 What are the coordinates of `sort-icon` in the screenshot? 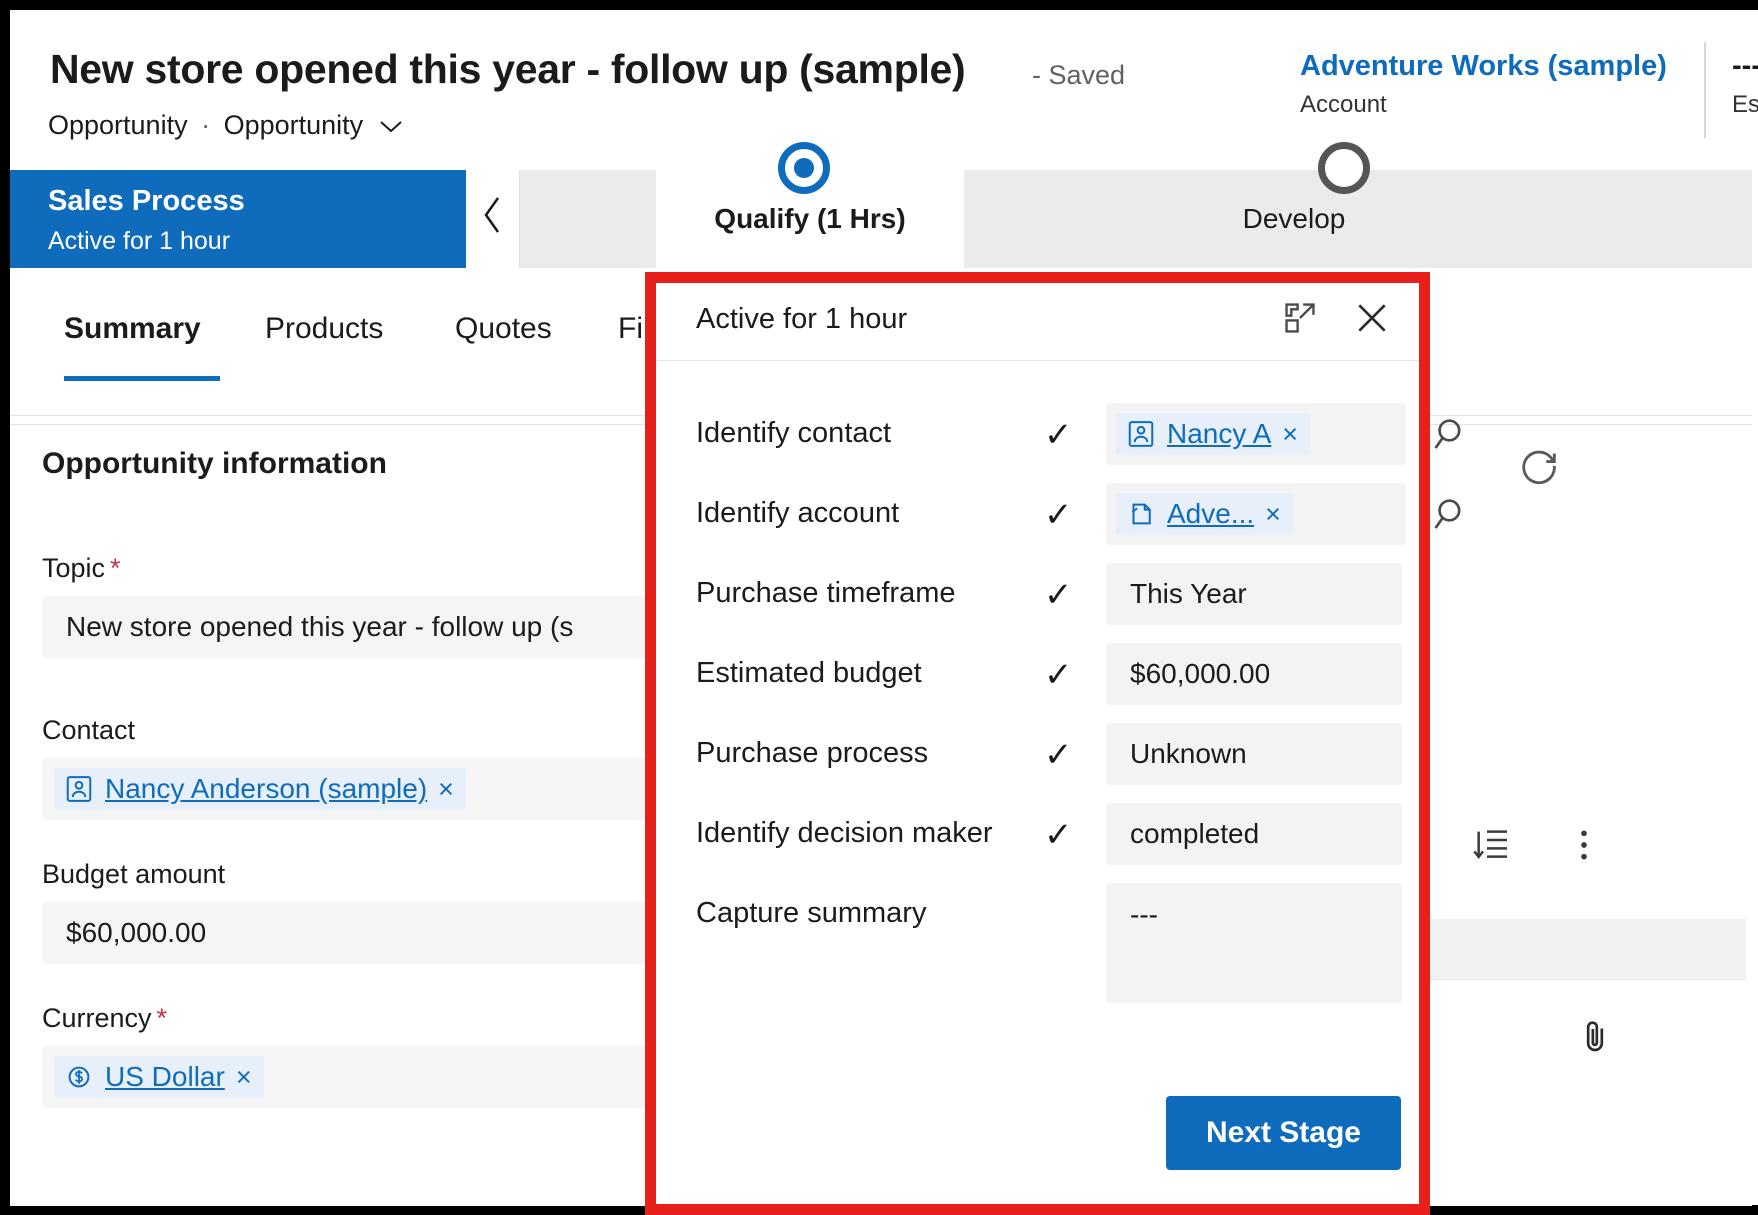 It's located at (1492, 847).